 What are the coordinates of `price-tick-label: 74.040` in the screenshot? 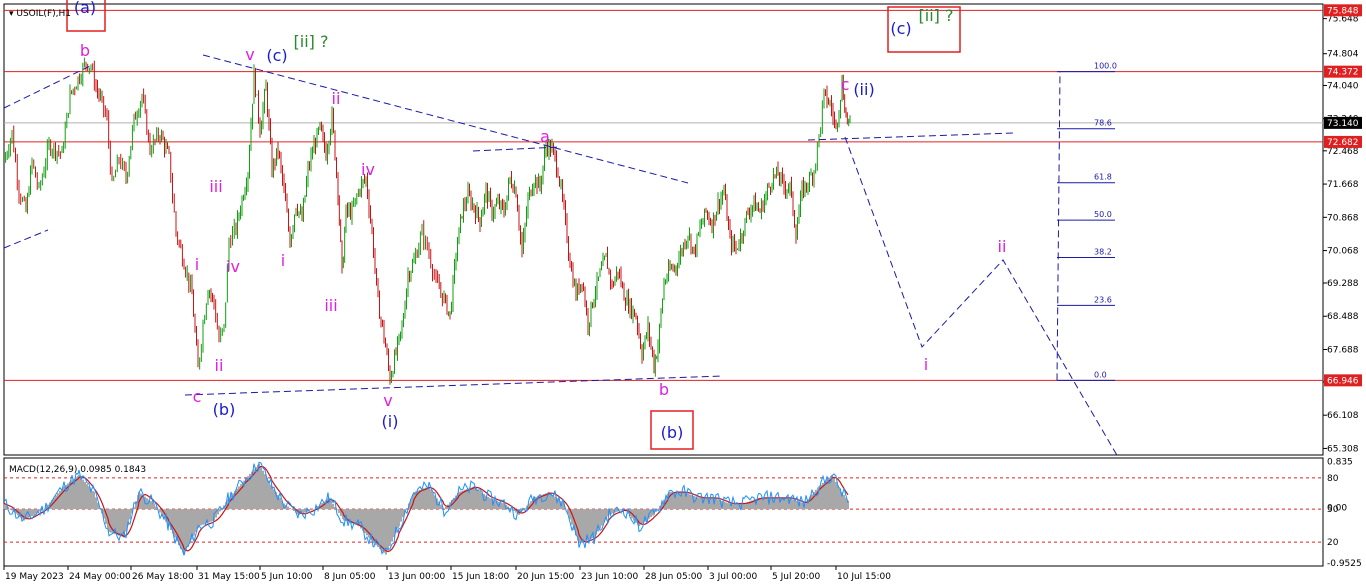 It's located at (1343, 86).